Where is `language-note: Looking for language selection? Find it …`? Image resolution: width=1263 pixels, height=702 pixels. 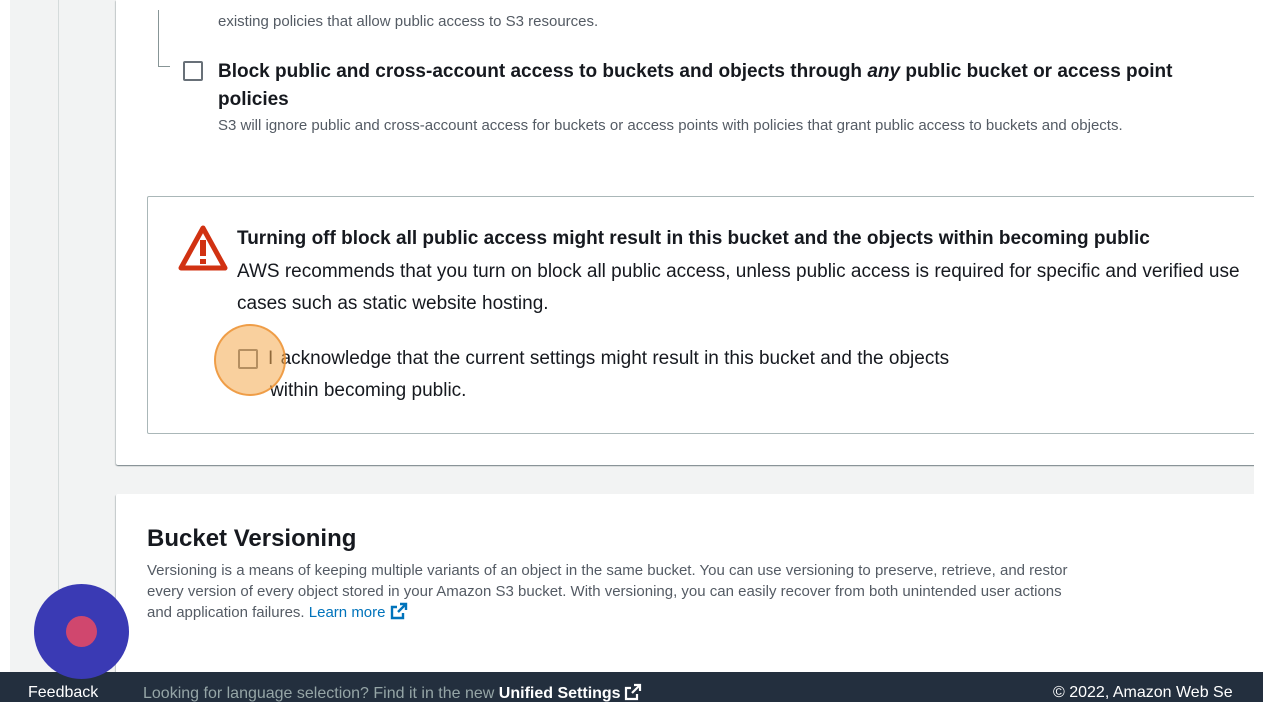
language-note: Looking for language selection? Find it … is located at coordinates (392, 692).